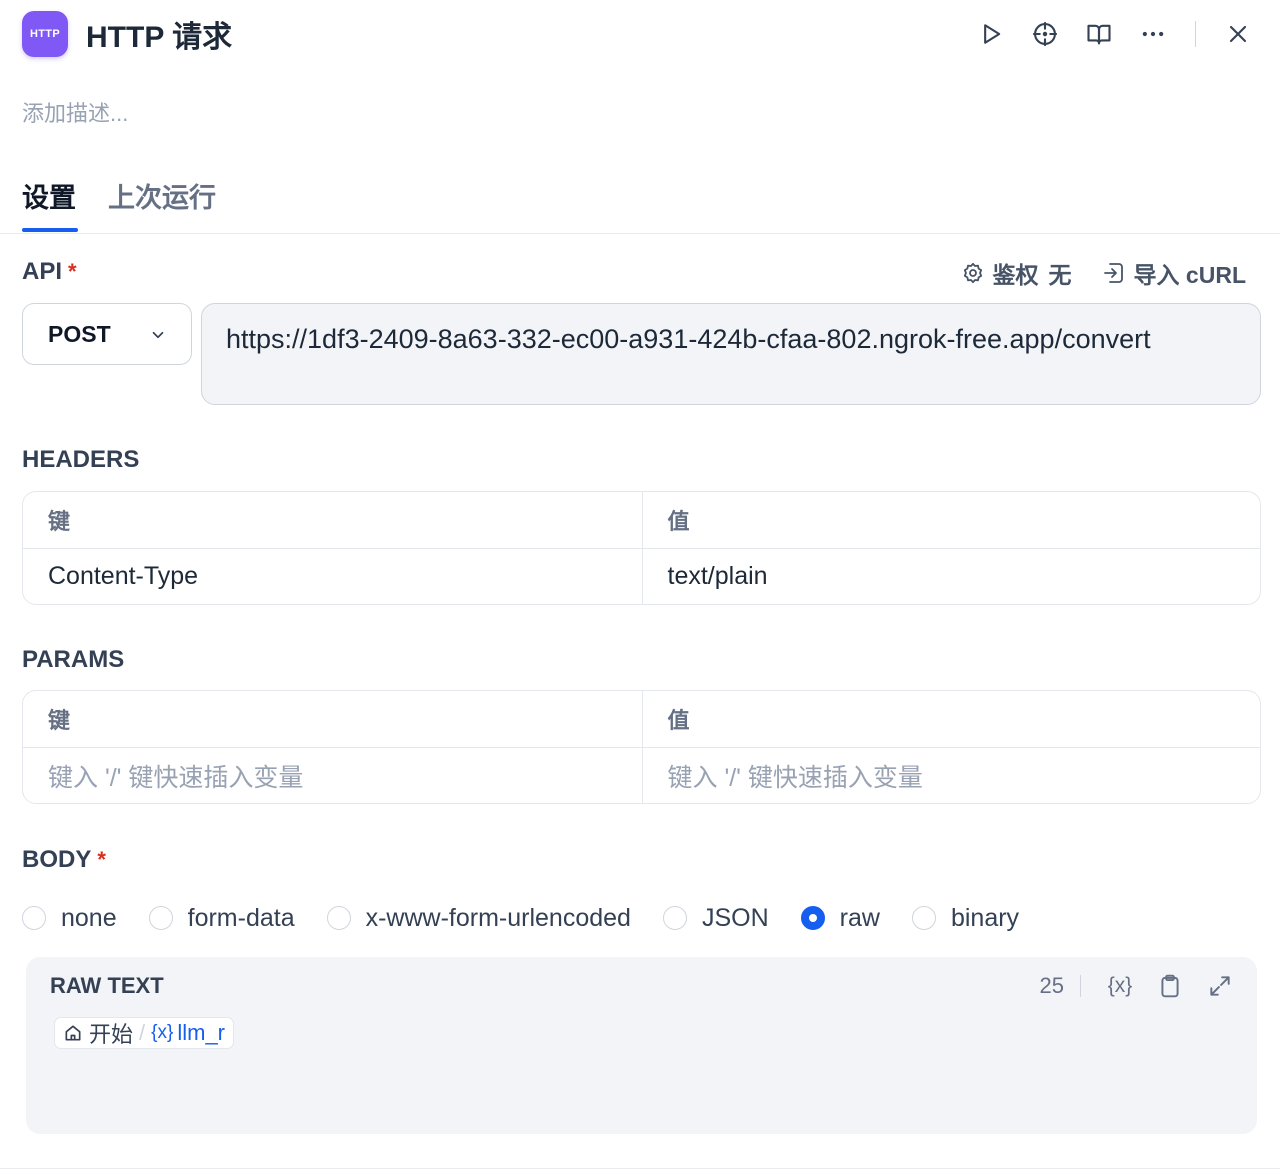 The width and height of the screenshot is (1280, 1175). What do you see at coordinates (1113, 273) in the screenshot?
I see `import-icon` at bounding box center [1113, 273].